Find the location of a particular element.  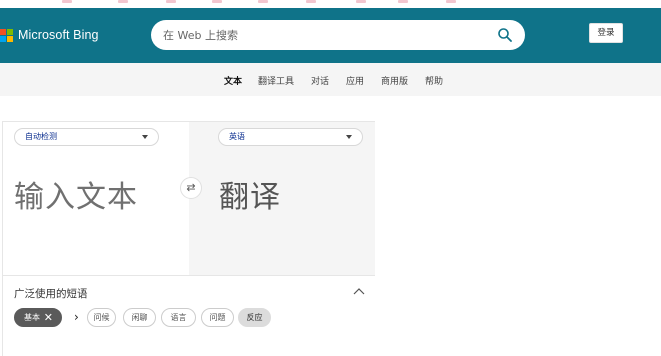

chip-basic: 基本 ✕ is located at coordinates (38, 317).